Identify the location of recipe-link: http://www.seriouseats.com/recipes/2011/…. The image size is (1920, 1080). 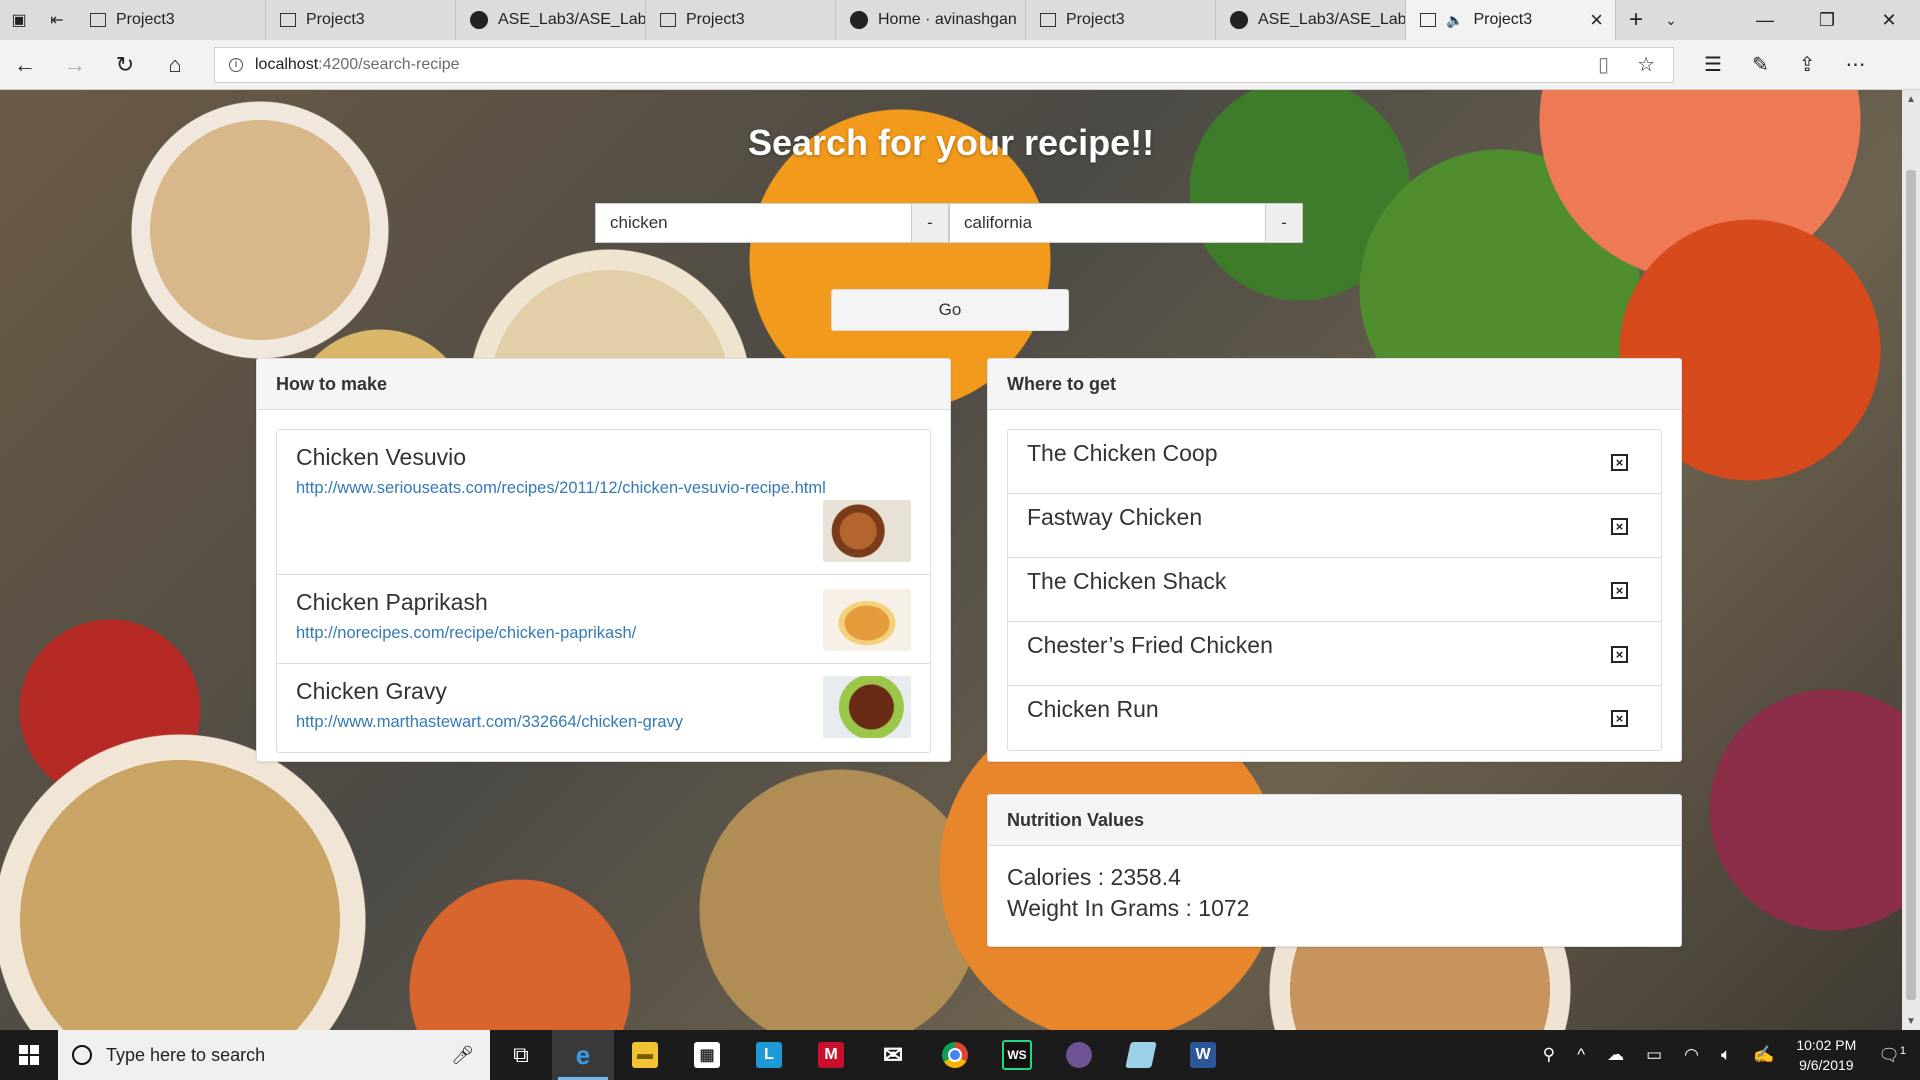
(603, 488).